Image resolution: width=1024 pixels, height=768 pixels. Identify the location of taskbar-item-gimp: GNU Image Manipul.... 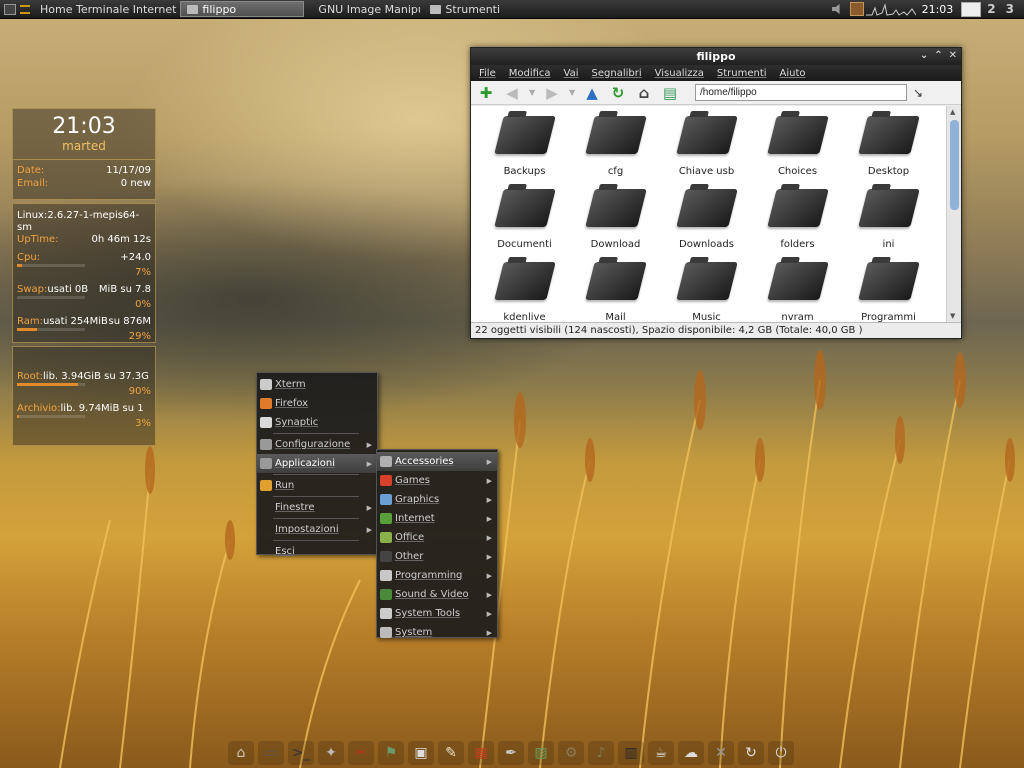
(364, 9).